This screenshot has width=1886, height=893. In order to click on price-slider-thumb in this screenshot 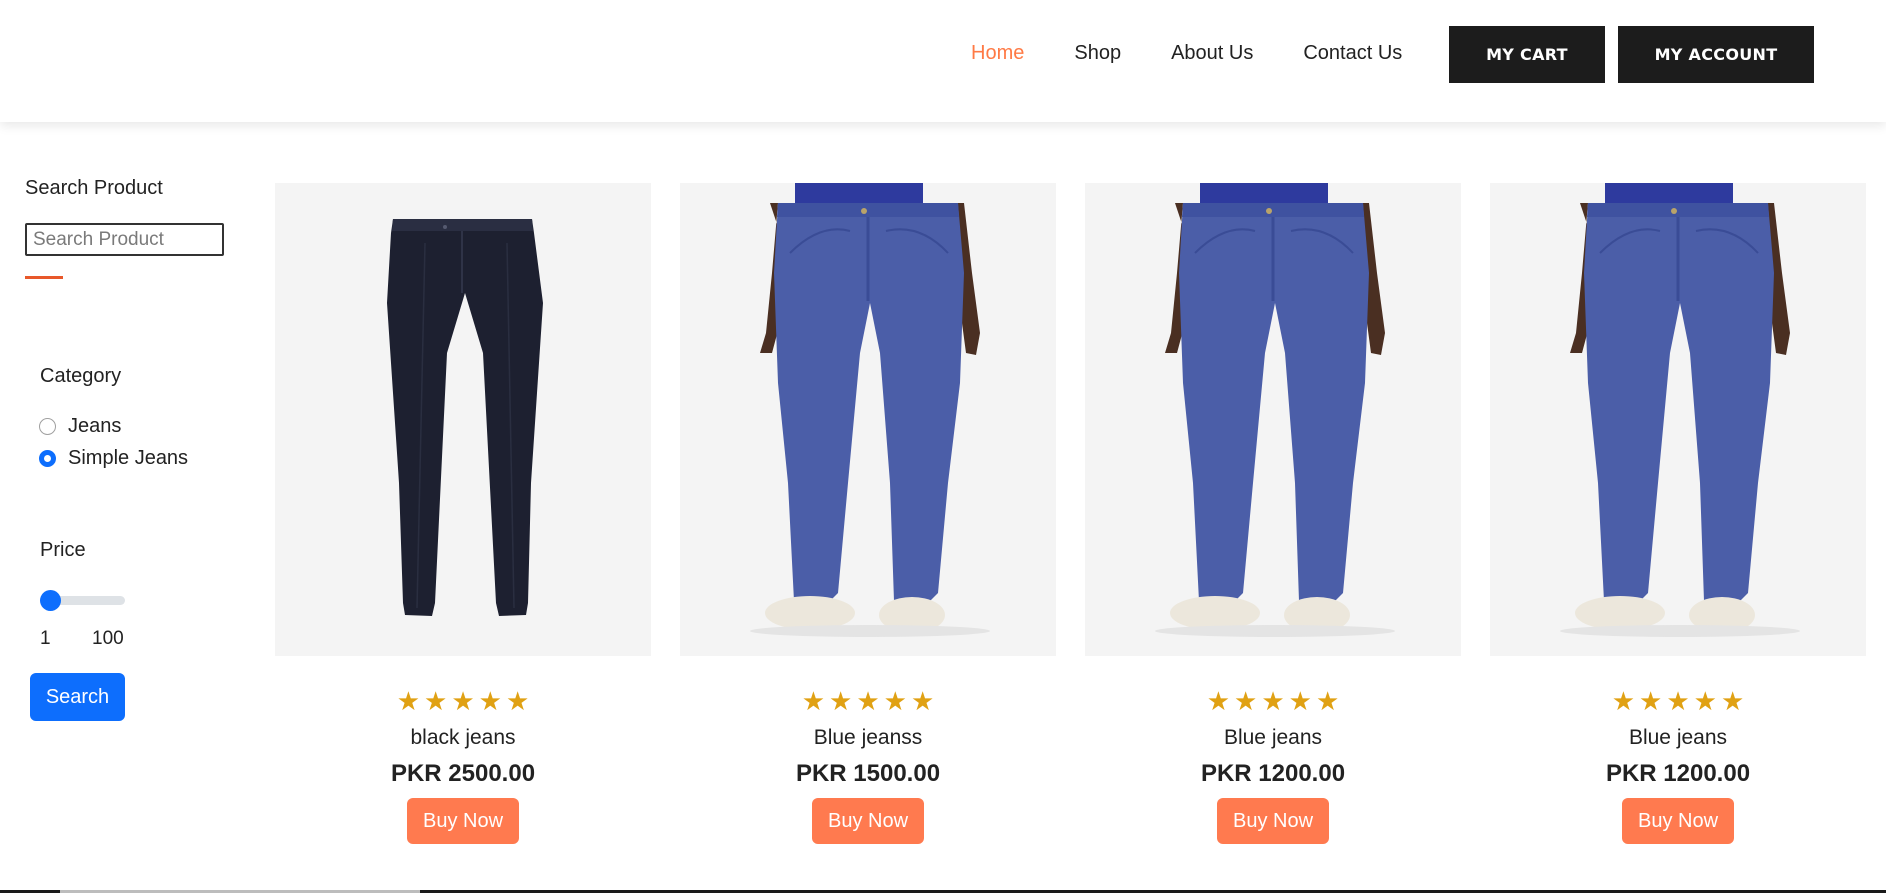, I will do `click(50, 600)`.